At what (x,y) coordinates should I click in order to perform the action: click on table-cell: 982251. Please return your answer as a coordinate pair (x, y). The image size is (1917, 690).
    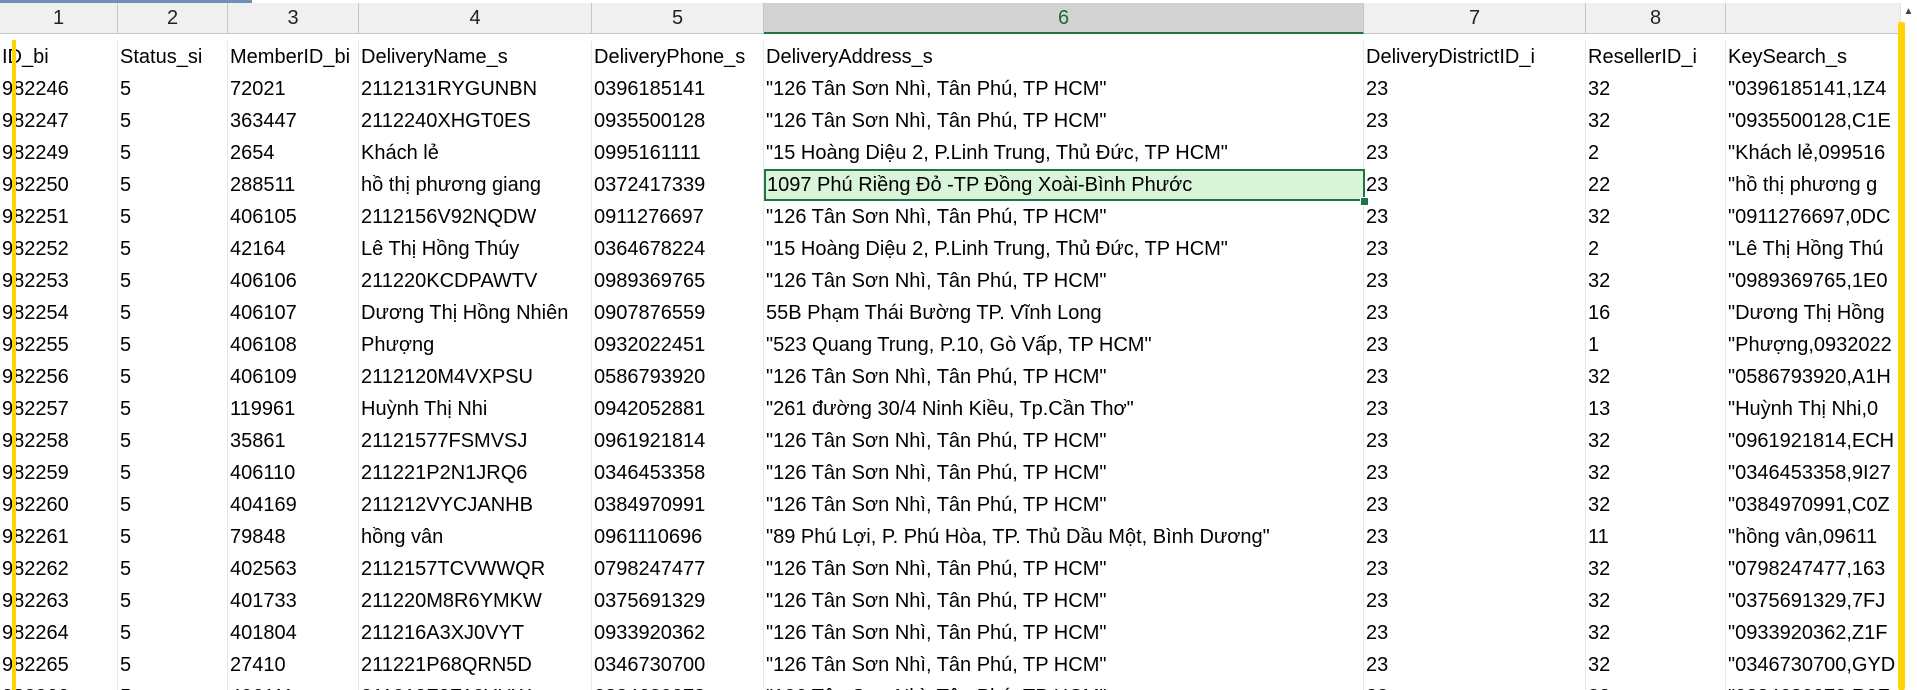
    Looking at the image, I should click on (59, 217).